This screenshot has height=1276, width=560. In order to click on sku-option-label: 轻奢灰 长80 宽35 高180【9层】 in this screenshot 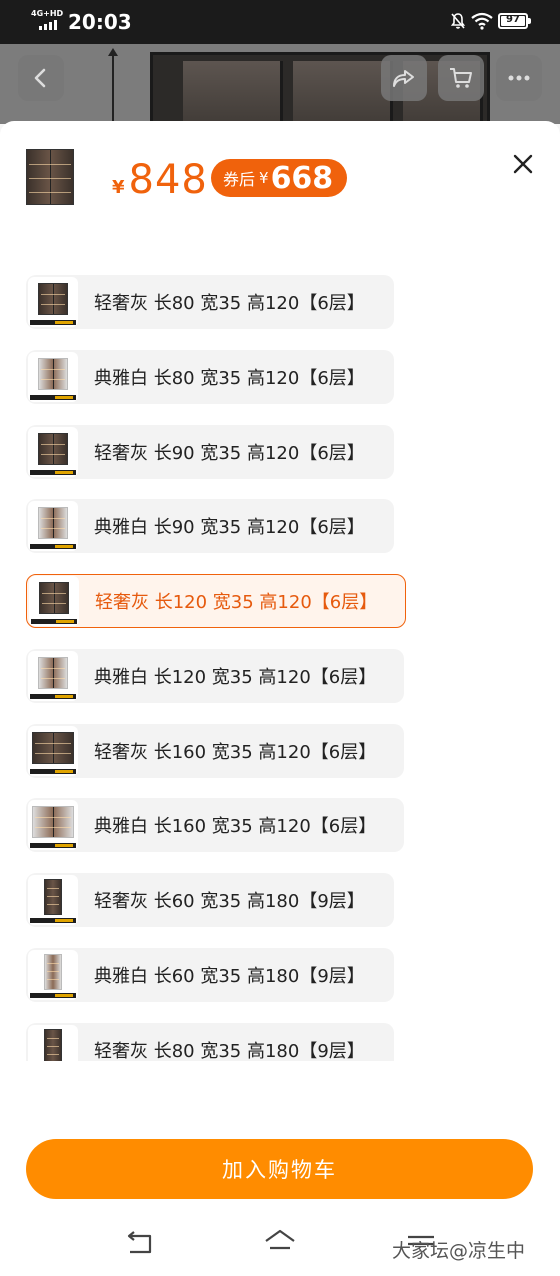, I will do `click(229, 1051)`.